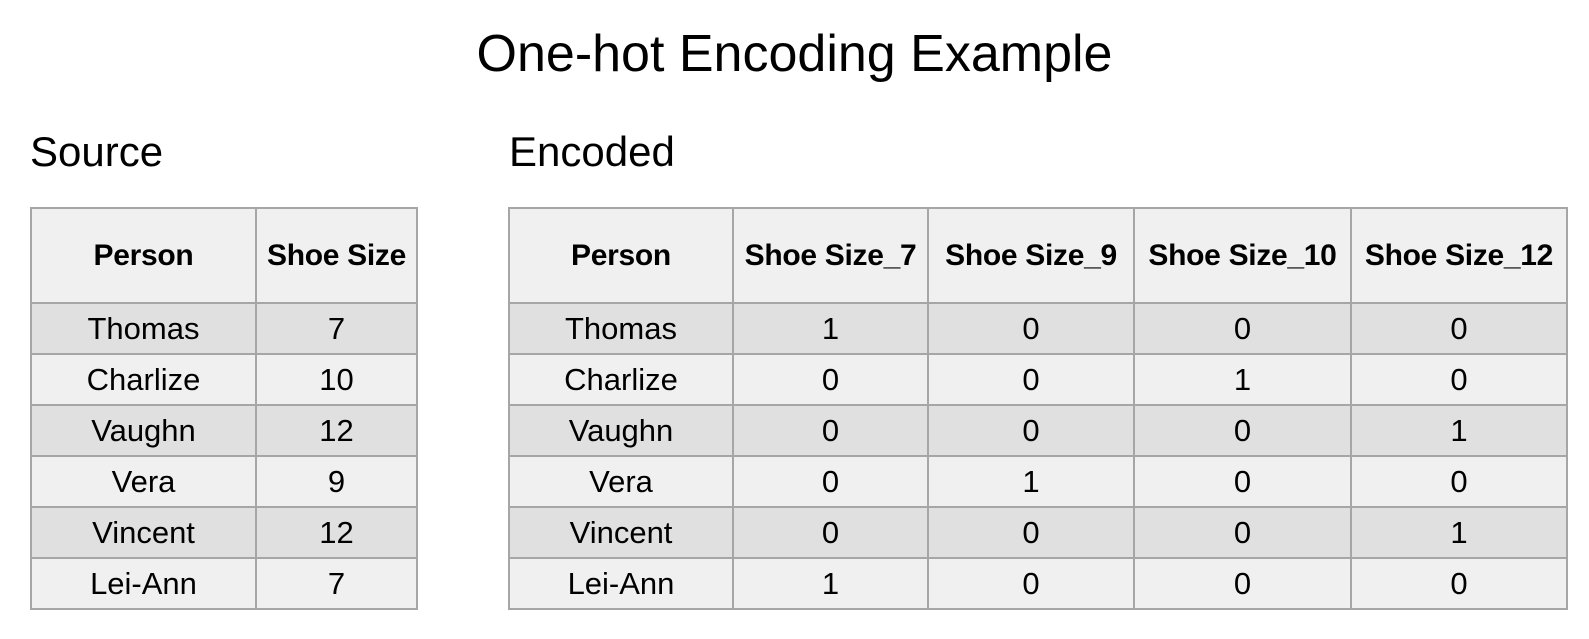 This screenshot has height=639, width=1589. I want to click on source-label: Source, so click(97, 151).